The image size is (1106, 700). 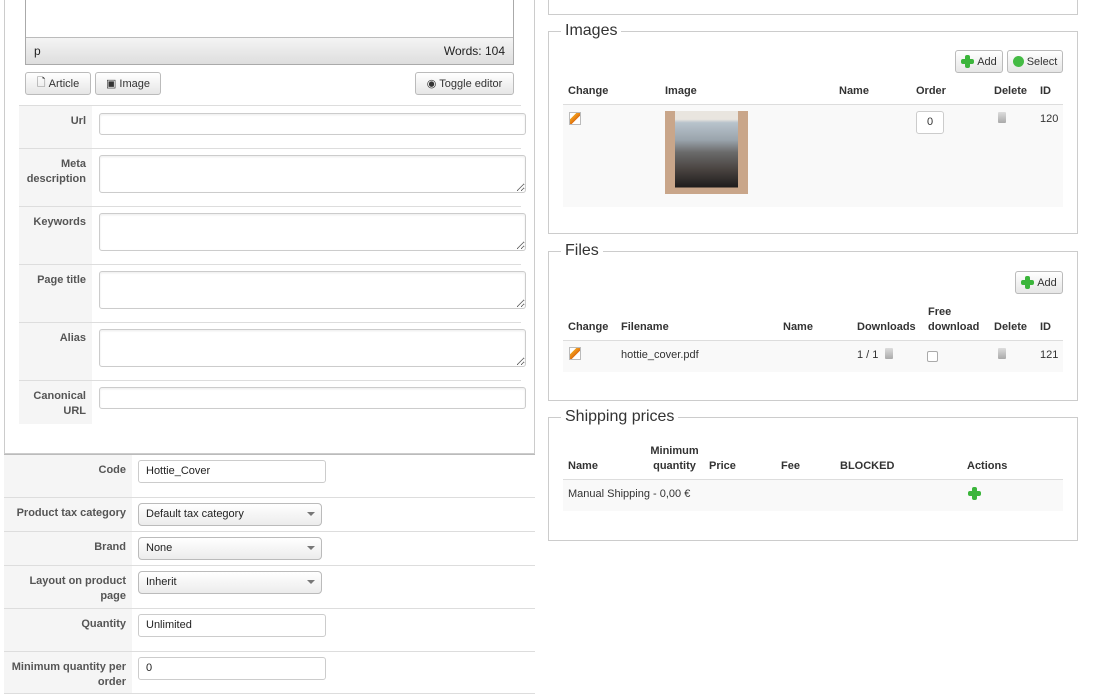 I want to click on field-page-title: Page title, so click(x=272, y=293).